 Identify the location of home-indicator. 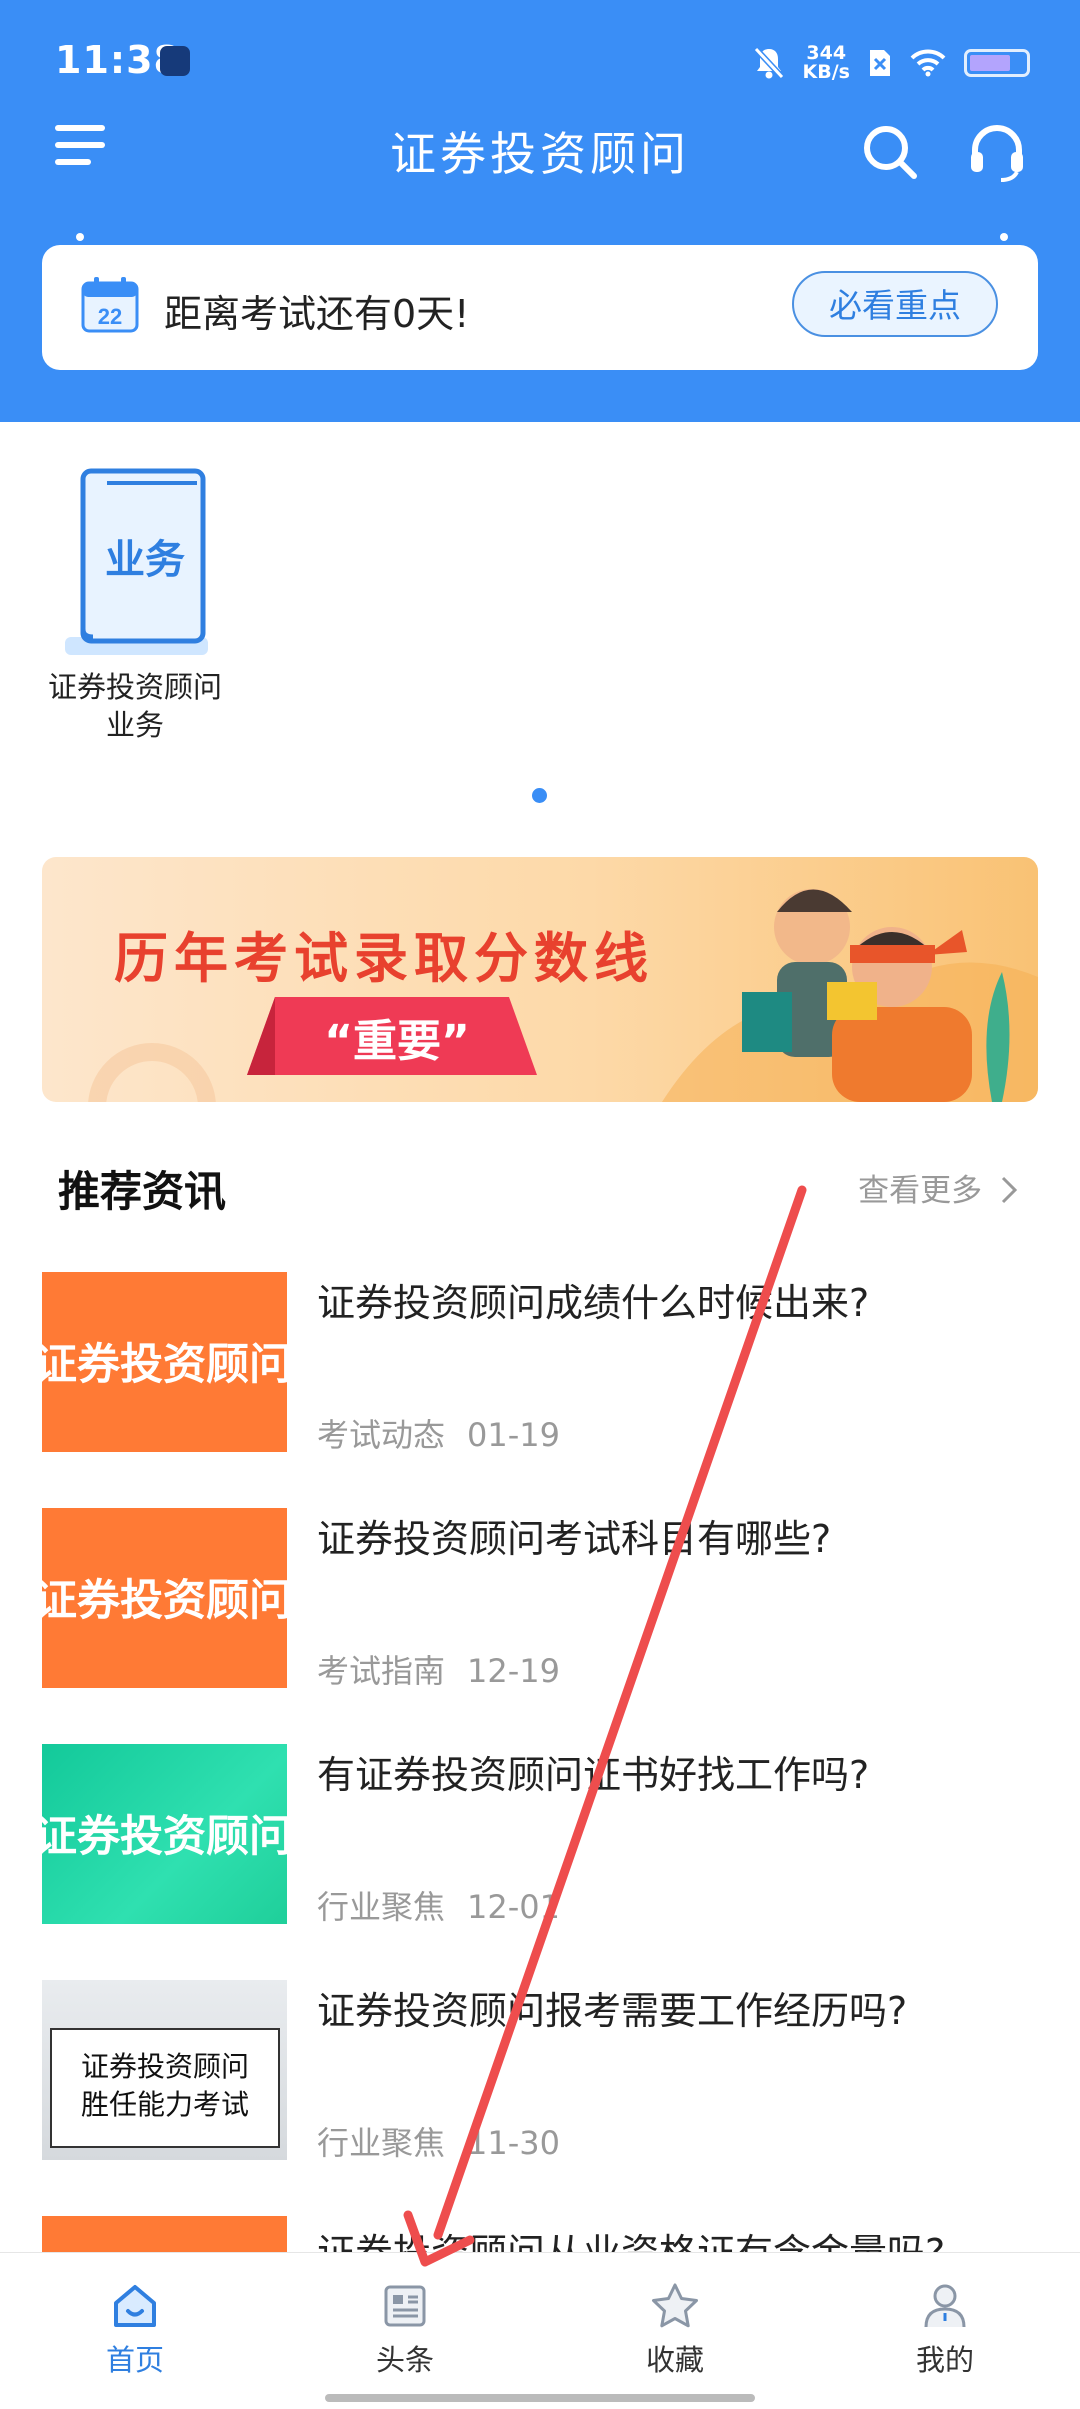
(540, 2398).